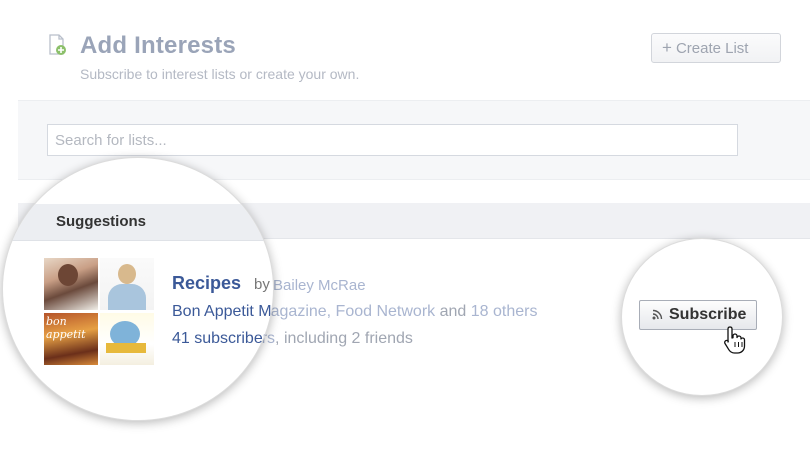 The width and height of the screenshot is (810, 460). Describe the element at coordinates (712, 48) in the screenshot. I see `create-list-label: Create List` at that location.